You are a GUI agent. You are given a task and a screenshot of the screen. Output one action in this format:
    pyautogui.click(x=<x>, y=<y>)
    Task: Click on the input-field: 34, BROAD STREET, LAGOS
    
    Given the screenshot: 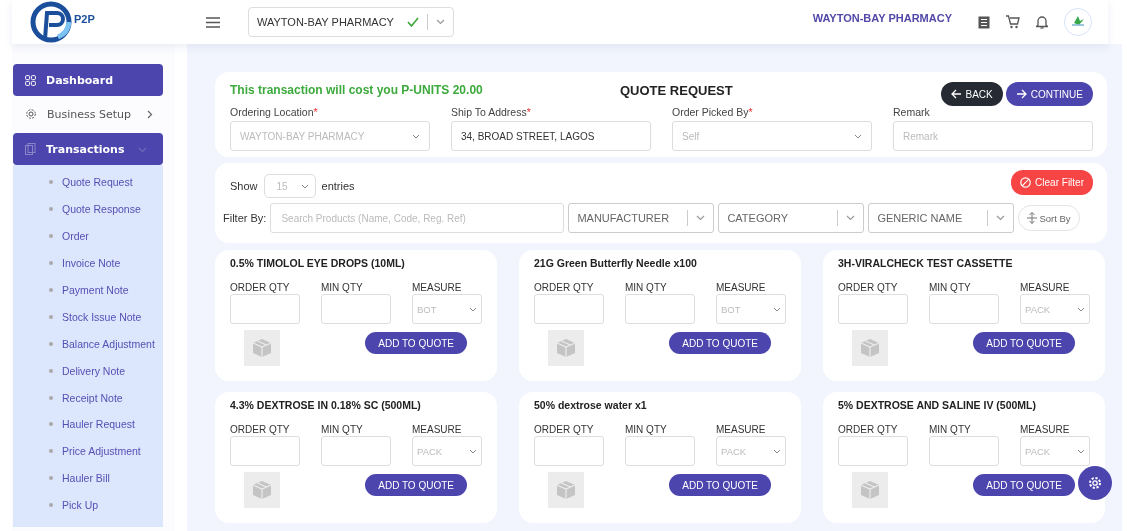 What is the action you would take?
    pyautogui.click(x=551, y=136)
    